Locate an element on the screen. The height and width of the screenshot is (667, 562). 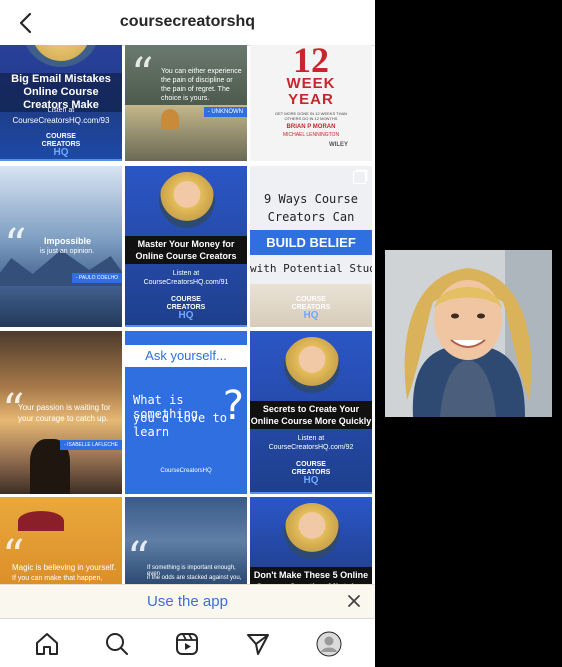
profile-username-title: coursecreatorshq is located at coordinates (187, 21).